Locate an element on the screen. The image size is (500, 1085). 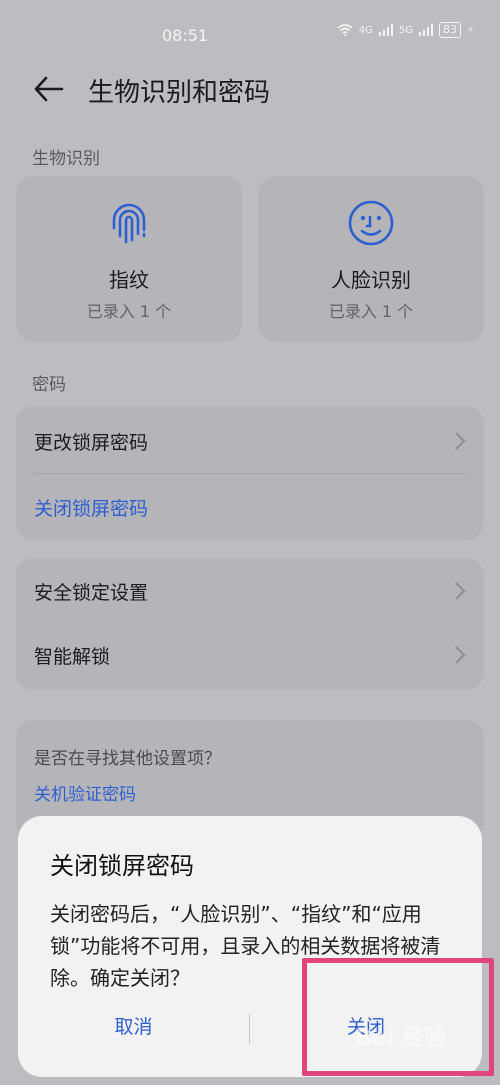
cancel-button: 取消 is located at coordinates (133, 1027).